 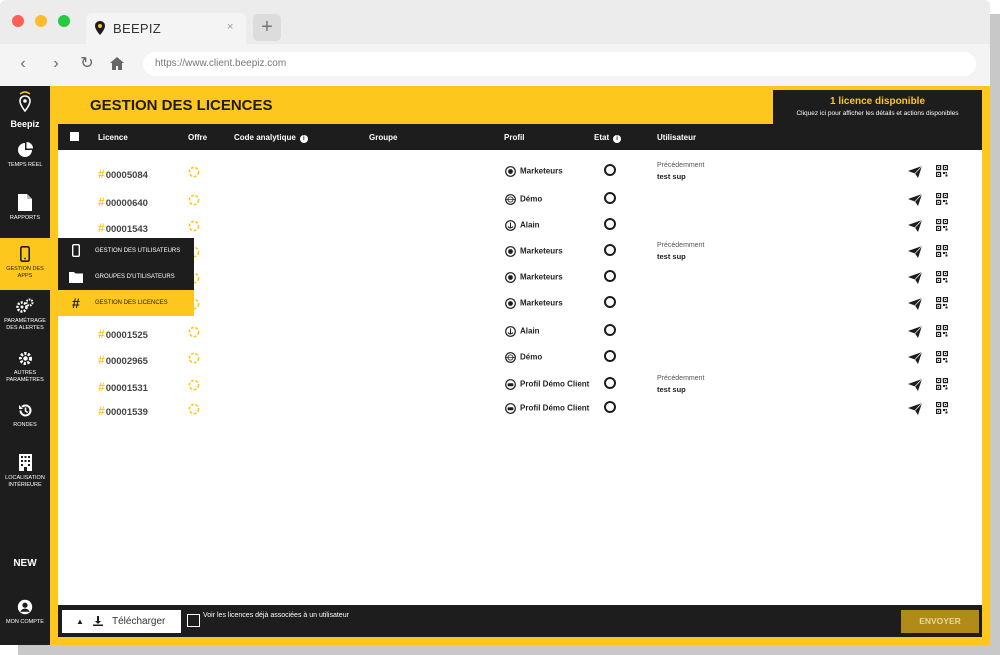 I want to click on download-button: ▲ Télécharger, so click(x=121, y=621).